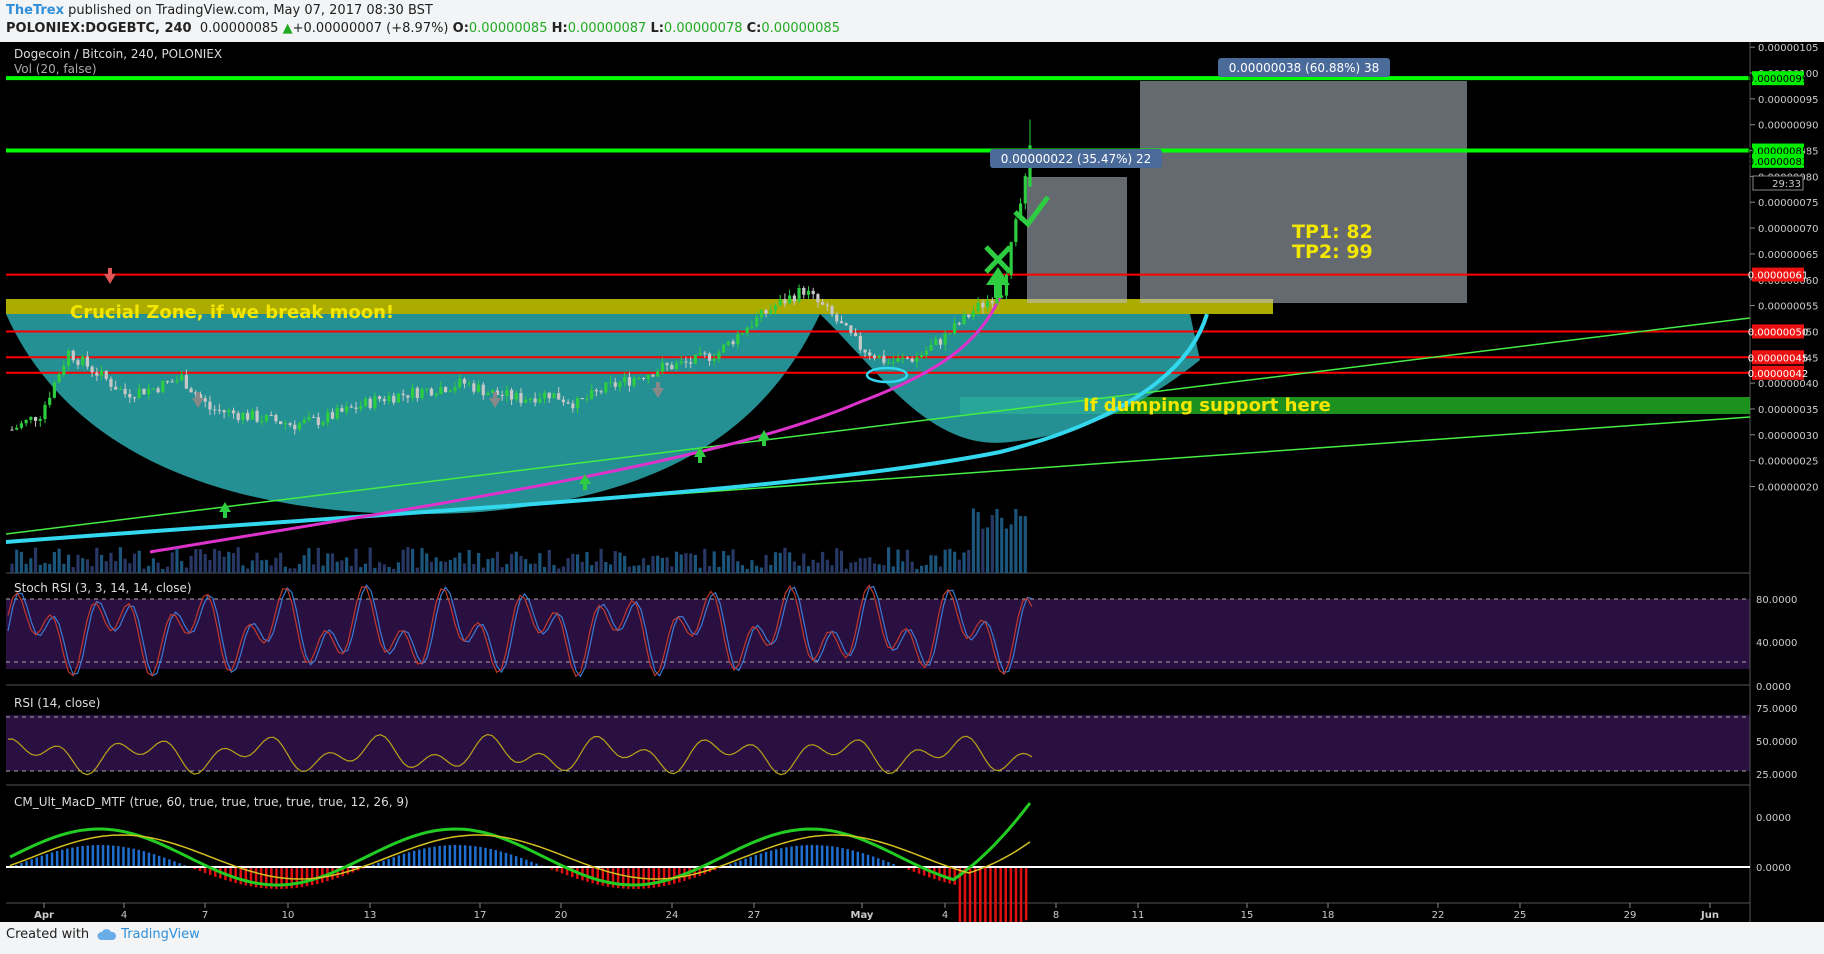 This screenshot has width=1824, height=954. Describe the element at coordinates (561, 915) in the screenshot. I see `x-axis-label: 20` at that location.